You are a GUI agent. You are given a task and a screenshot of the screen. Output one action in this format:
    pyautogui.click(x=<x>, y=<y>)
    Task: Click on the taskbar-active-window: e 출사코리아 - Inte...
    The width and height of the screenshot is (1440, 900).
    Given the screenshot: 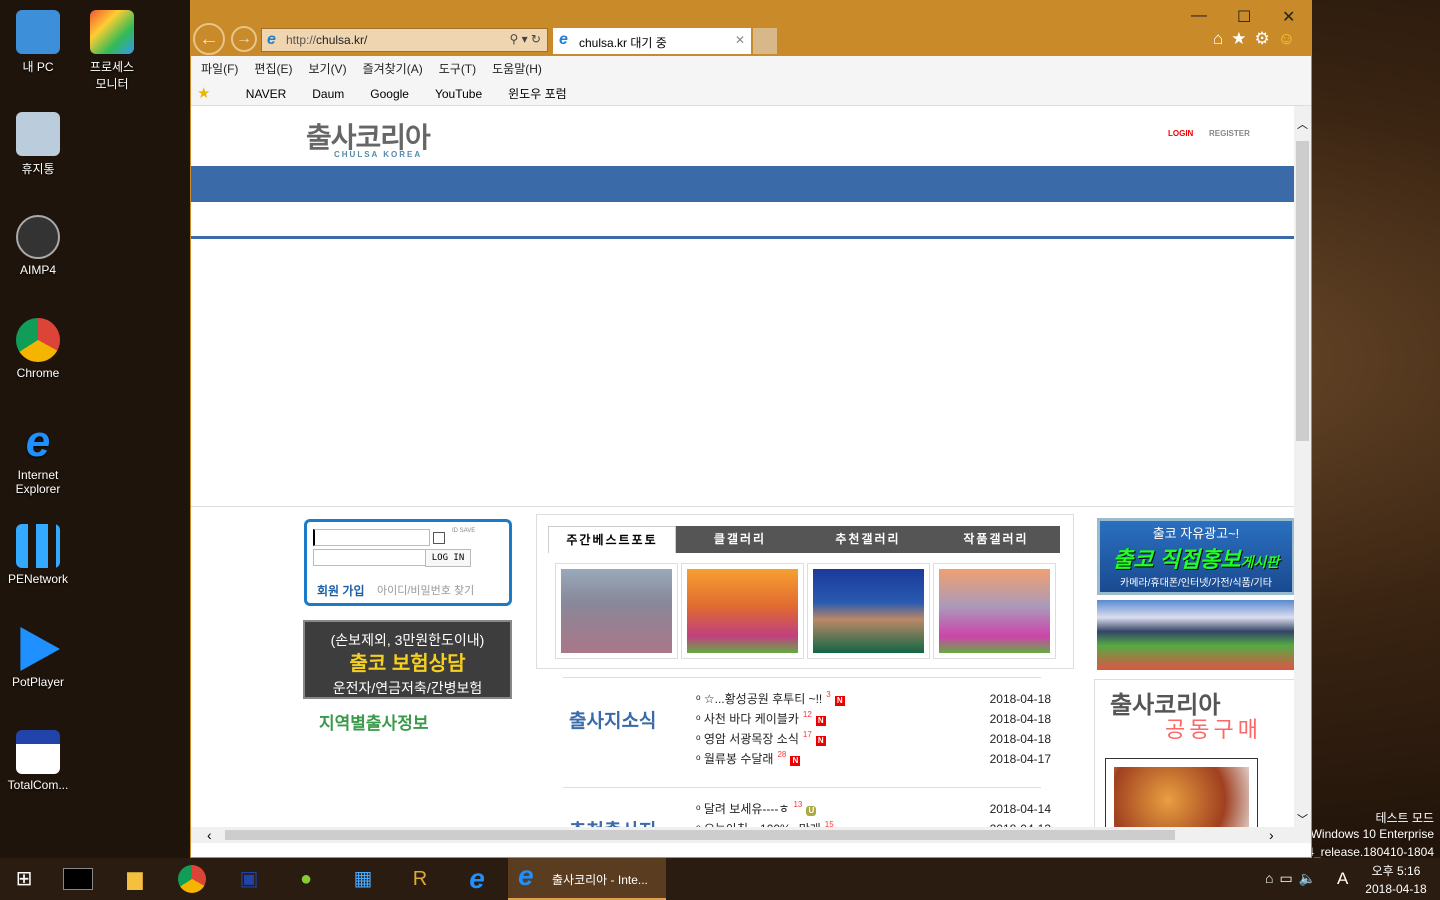 What is the action you would take?
    pyautogui.click(x=587, y=879)
    